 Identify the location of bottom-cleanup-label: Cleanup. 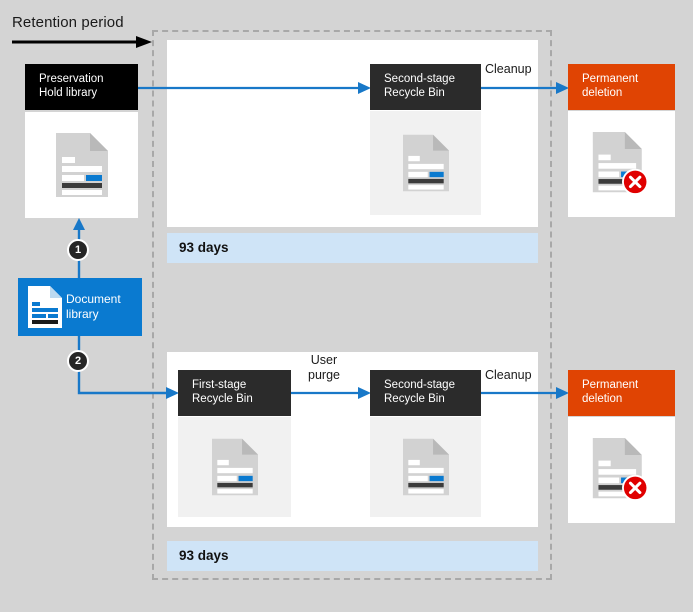
(508, 375).